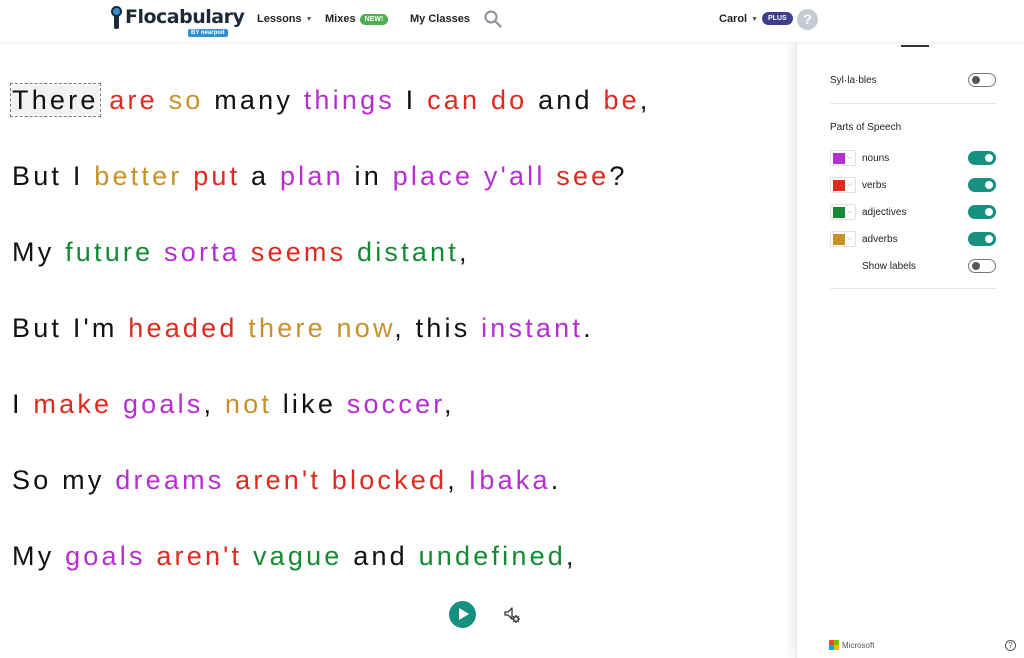 The height and width of the screenshot is (658, 1024). I want to click on syllables-label: Syl·la·bles, so click(853, 80).